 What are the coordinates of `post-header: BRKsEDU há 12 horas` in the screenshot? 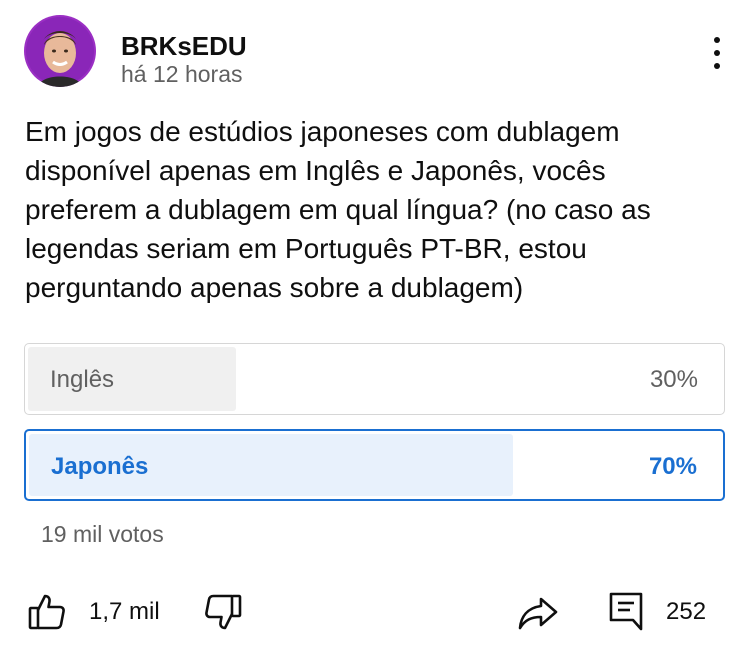 It's located at (374, 51).